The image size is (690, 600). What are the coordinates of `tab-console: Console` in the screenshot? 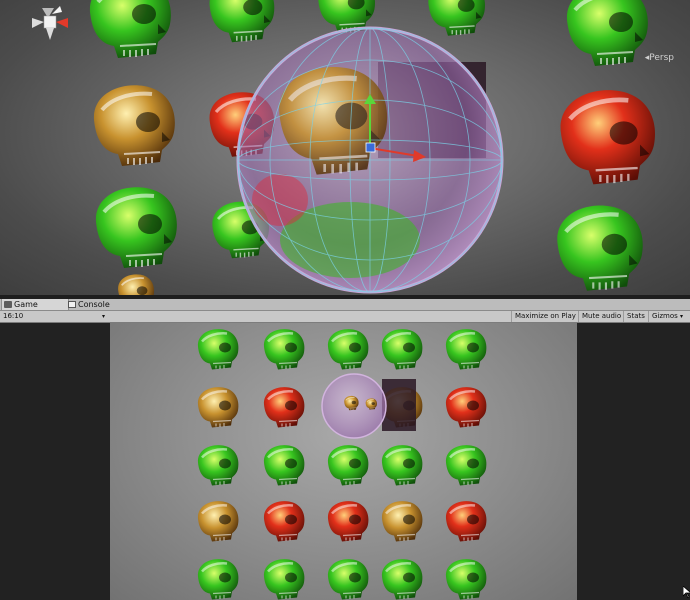 It's located at (99, 304).